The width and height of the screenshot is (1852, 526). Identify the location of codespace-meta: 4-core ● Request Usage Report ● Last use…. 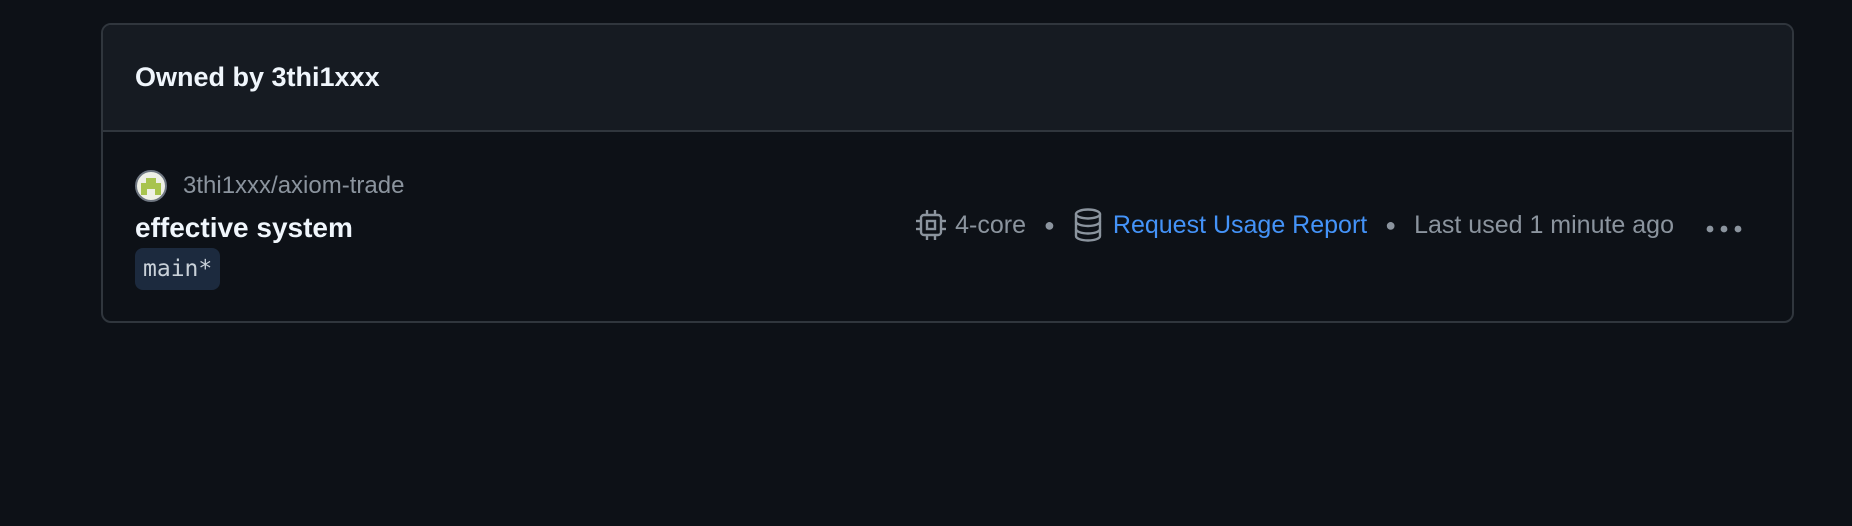
(1329, 225).